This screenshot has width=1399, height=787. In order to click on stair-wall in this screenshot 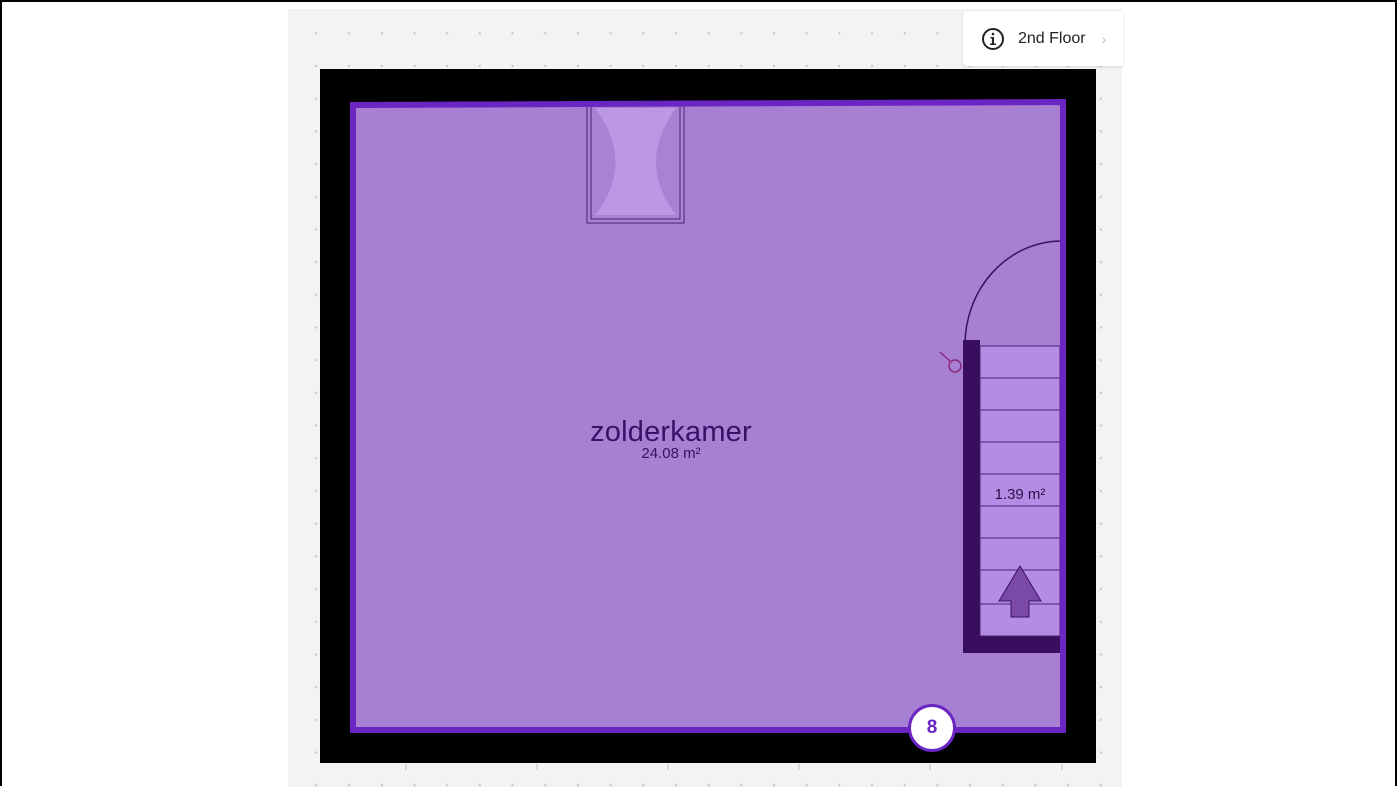, I will do `click(971, 496)`.